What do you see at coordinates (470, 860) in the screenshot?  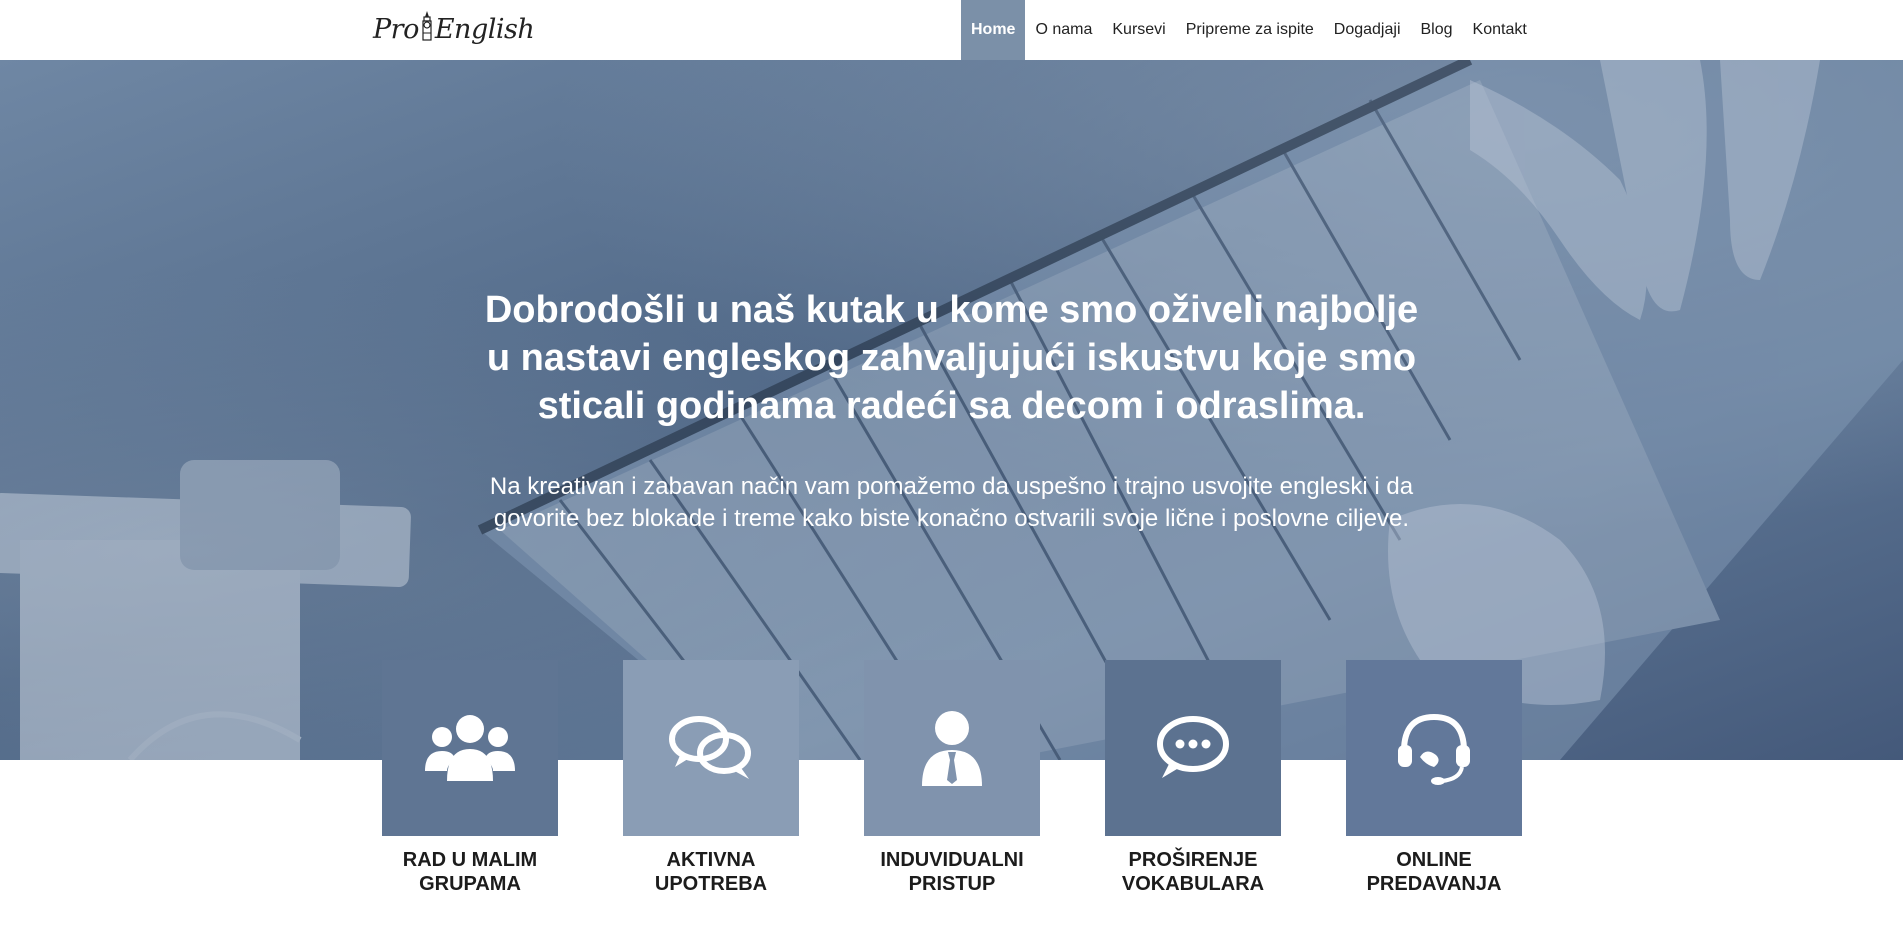 I see `feature-label-line1: RAD U MALIM` at bounding box center [470, 860].